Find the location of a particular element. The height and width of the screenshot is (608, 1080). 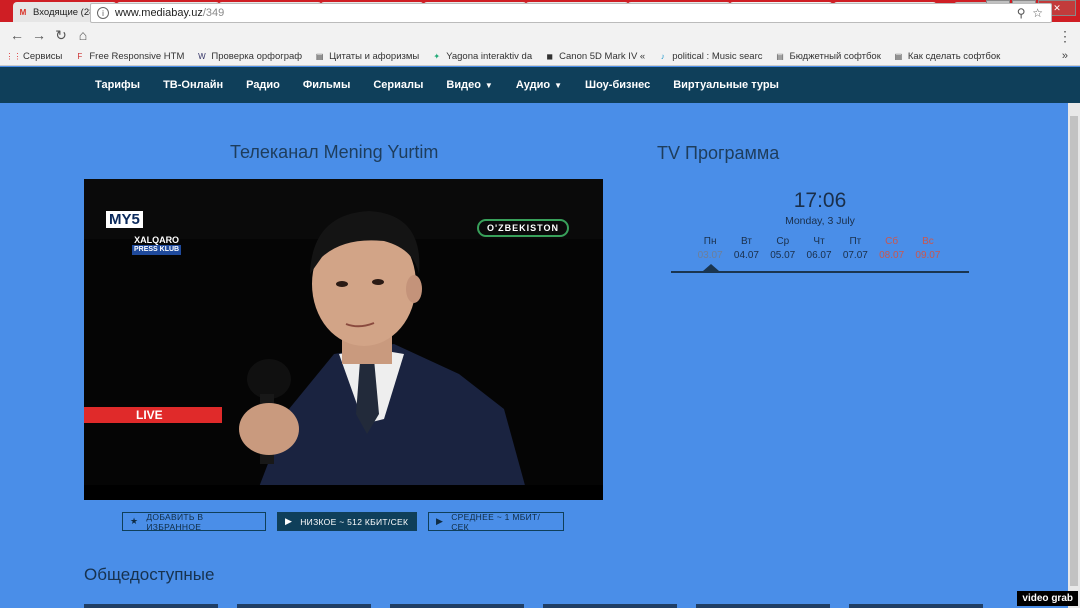

day-tab: Вт 04.07 is located at coordinates (746, 248).